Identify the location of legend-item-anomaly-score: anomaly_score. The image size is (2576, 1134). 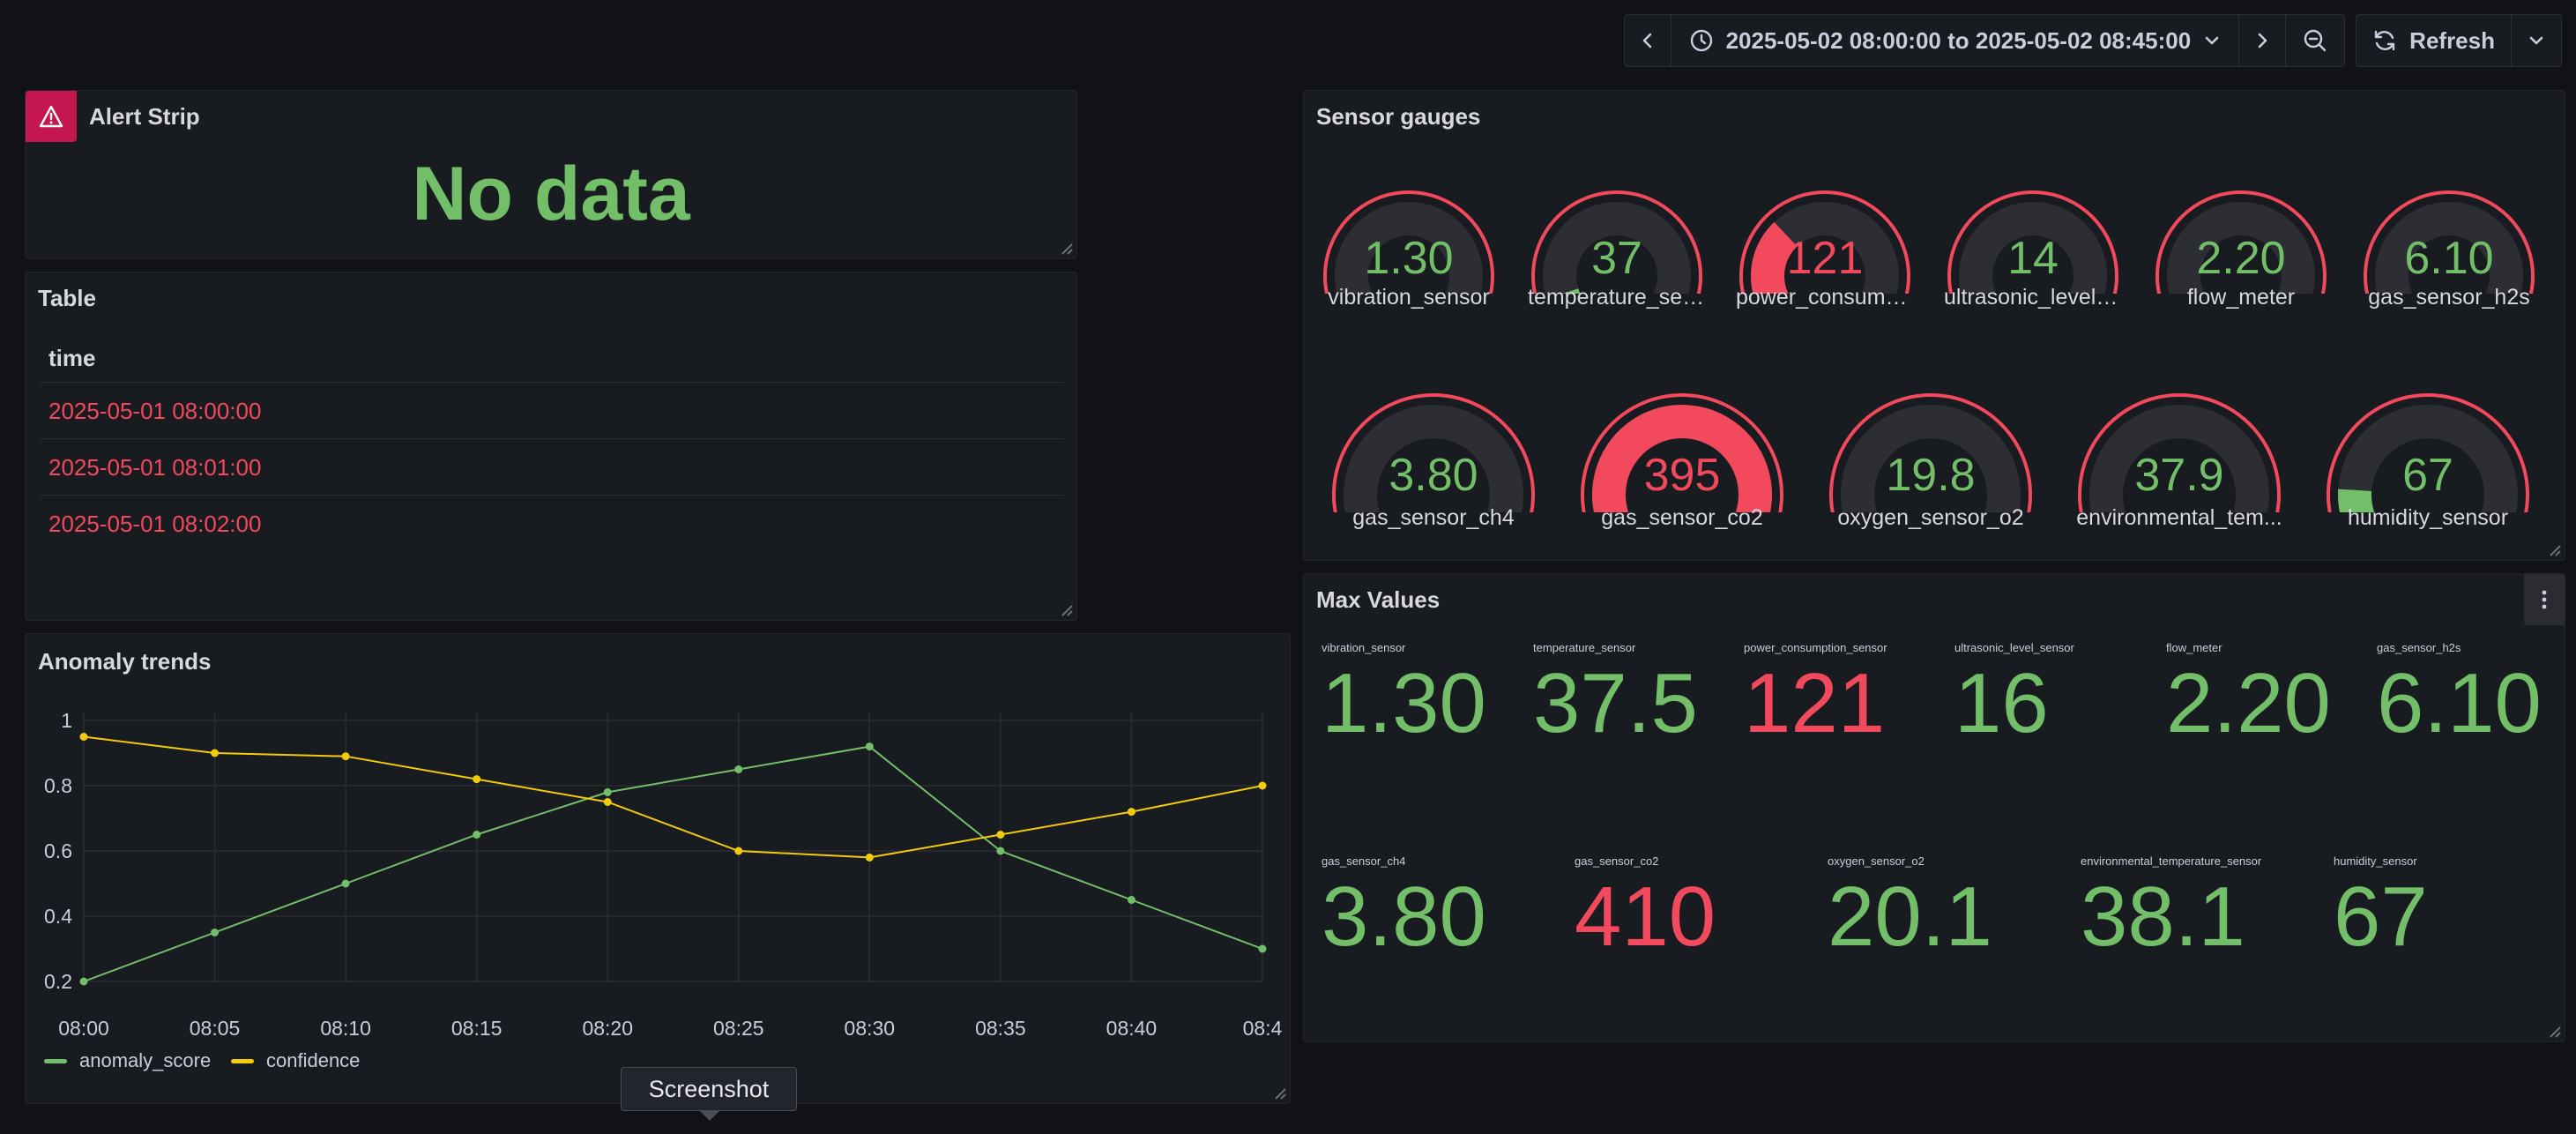
(128, 1060).